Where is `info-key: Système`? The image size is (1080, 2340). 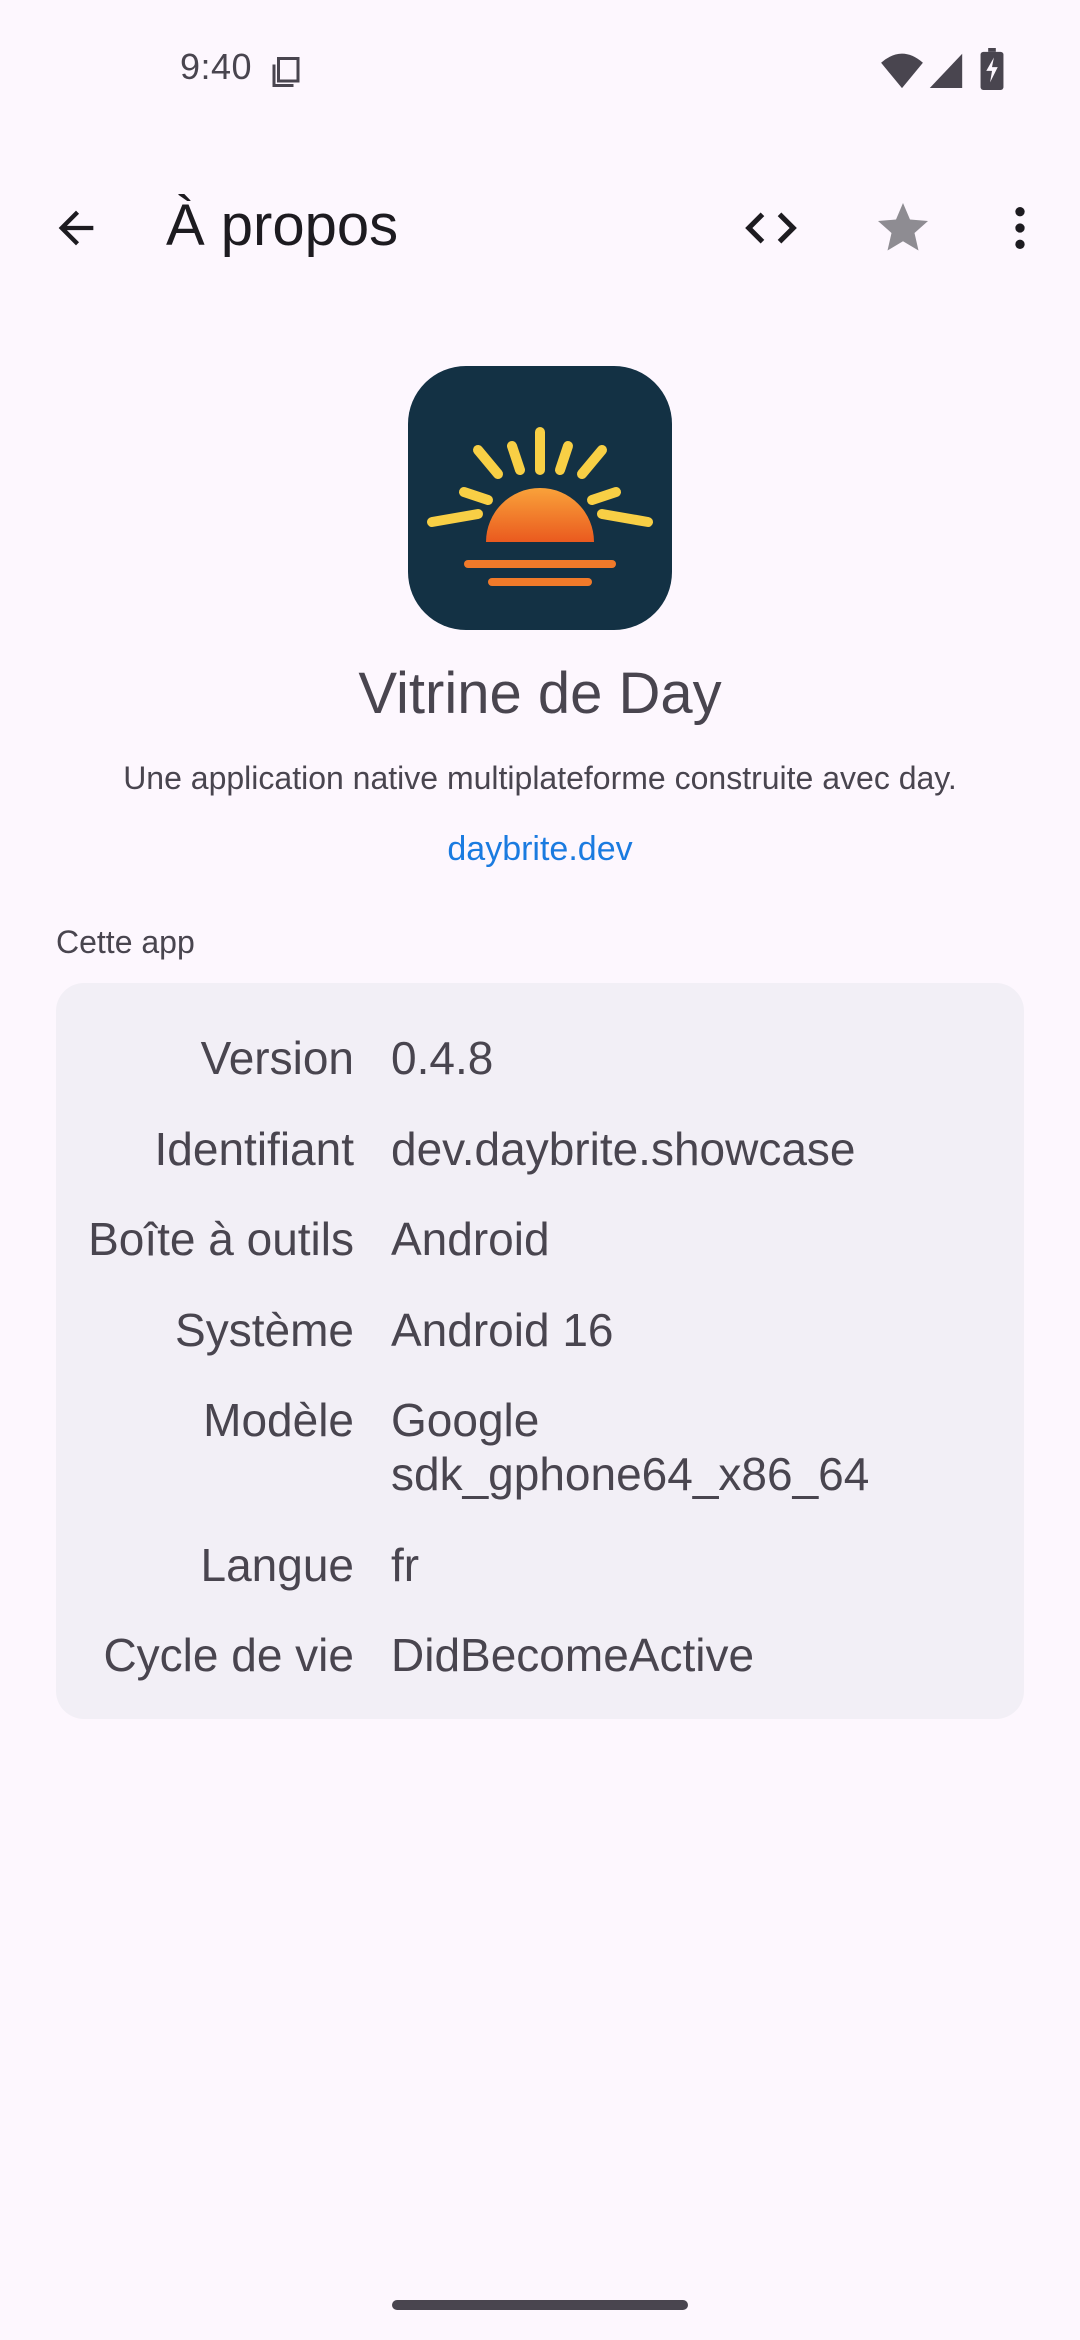
info-key: Système is located at coordinates (264, 1330).